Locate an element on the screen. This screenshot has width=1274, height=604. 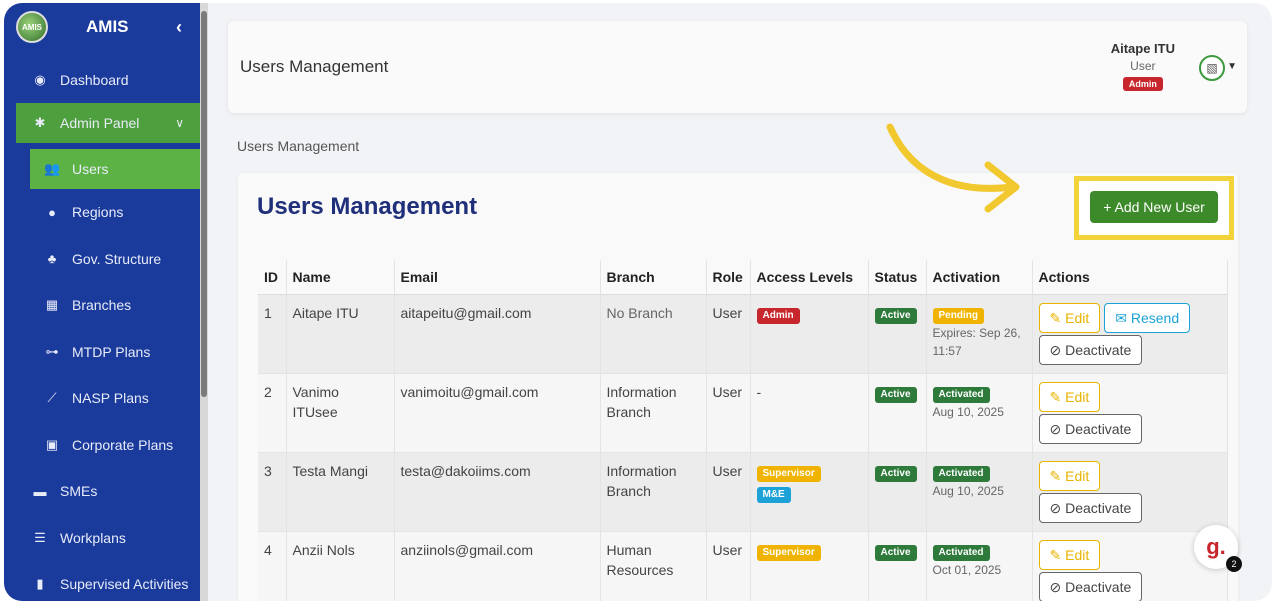
sidebar-item-dashboard: ◉ Dashboard is located at coordinates (102, 80).